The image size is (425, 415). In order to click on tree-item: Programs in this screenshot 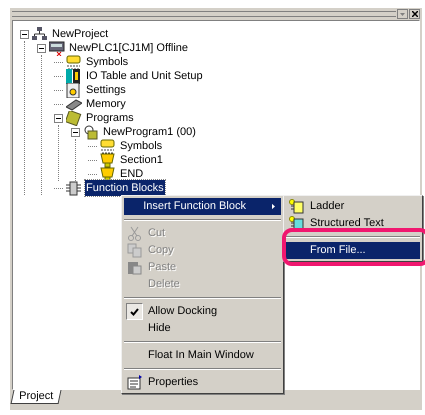, I will do `click(110, 118)`.